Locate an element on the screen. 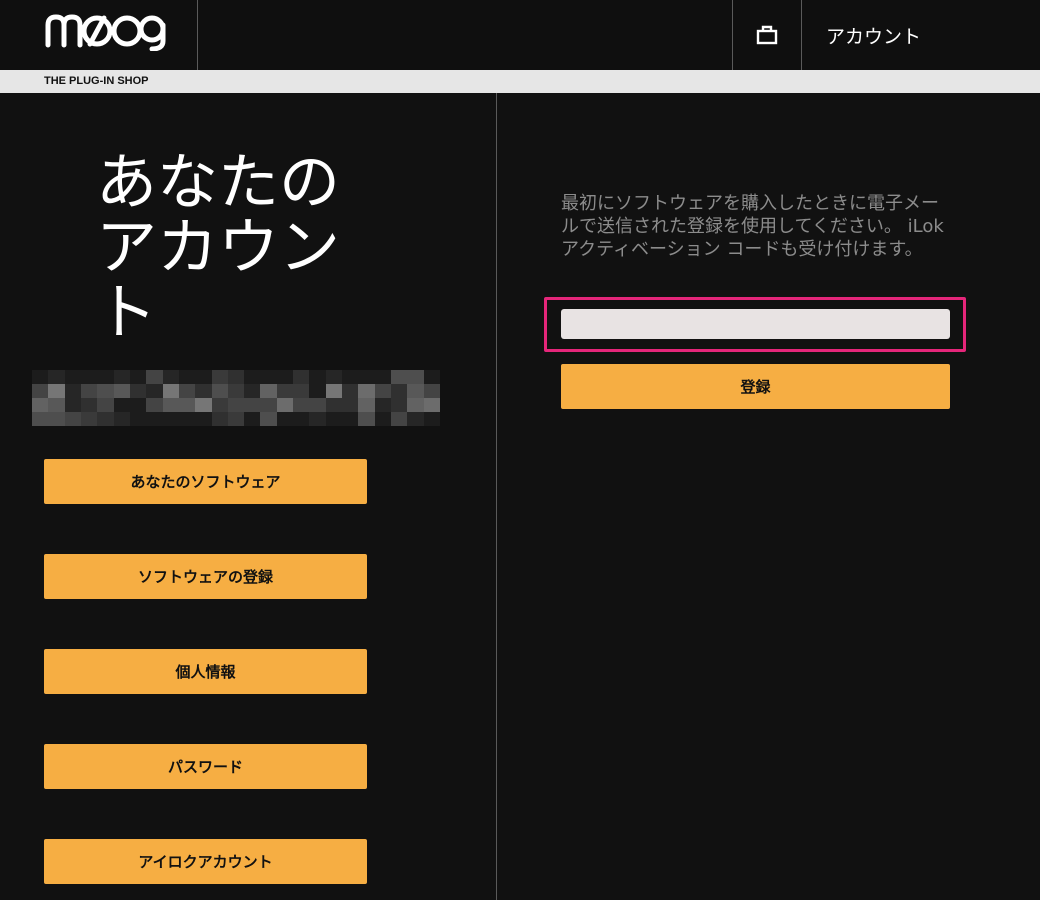 The width and height of the screenshot is (1040, 900). redacted-email is located at coordinates (236, 398).